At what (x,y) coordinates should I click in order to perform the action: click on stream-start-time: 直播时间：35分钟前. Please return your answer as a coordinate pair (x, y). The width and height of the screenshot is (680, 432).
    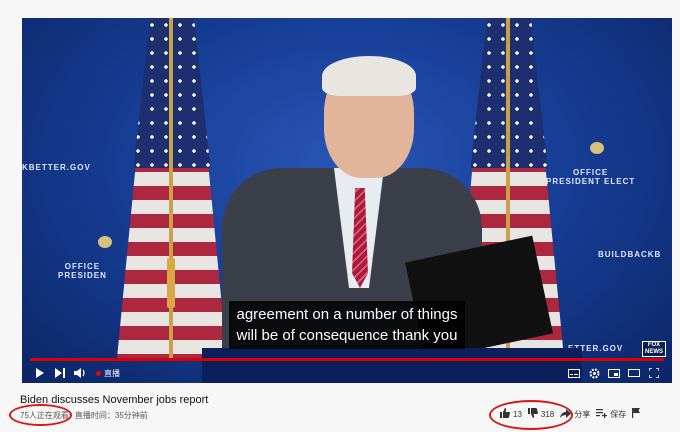
    Looking at the image, I should click on (111, 415).